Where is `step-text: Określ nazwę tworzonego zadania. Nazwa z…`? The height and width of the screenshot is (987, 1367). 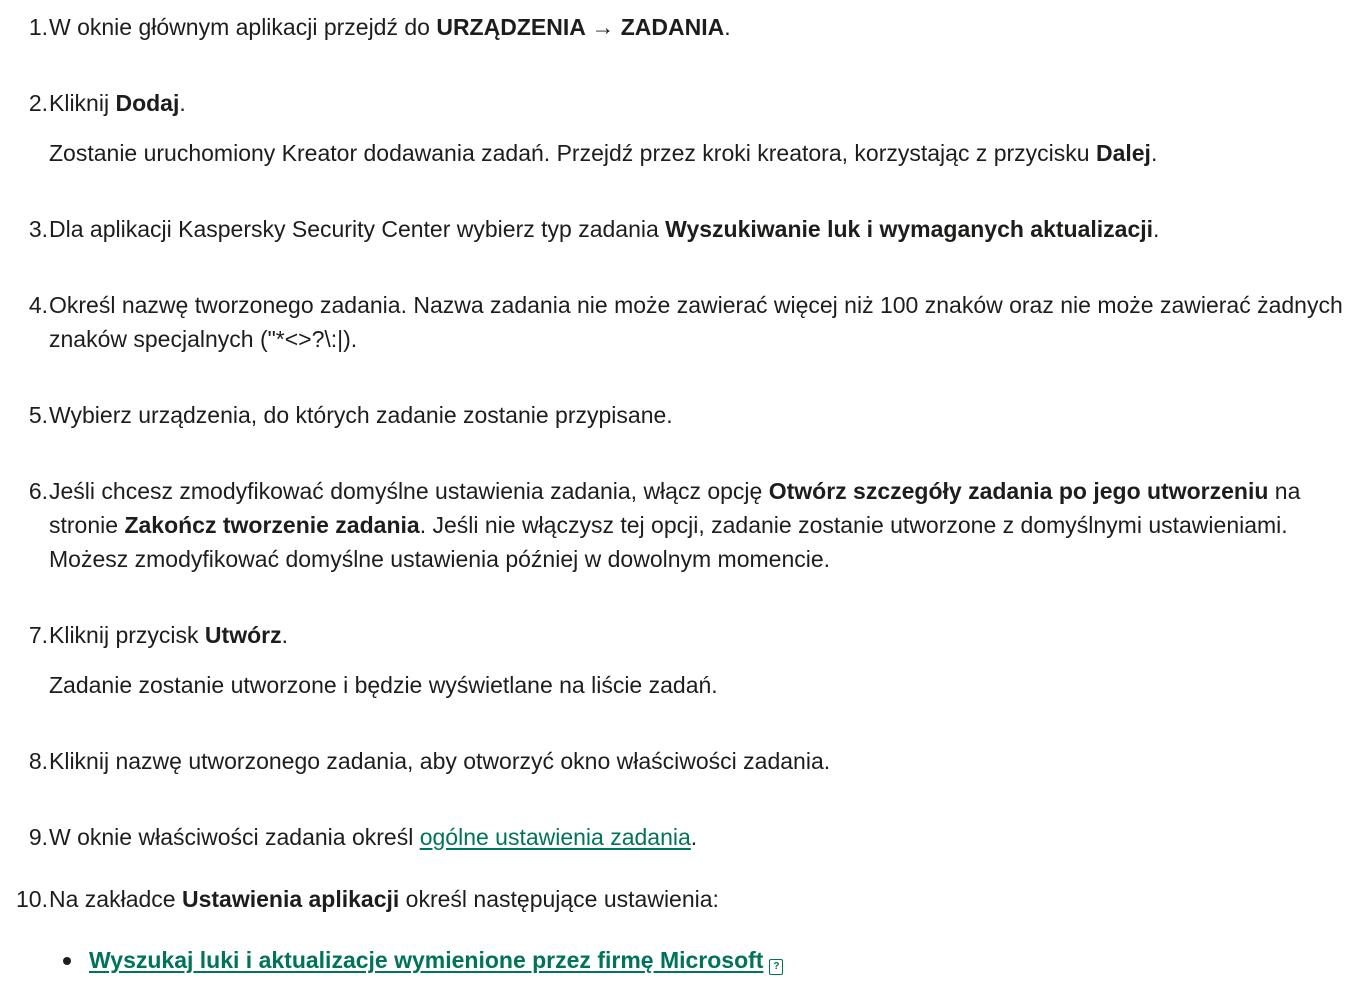 step-text: Określ nazwę tworzonego zadania. Nazwa z… is located at coordinates (696, 322).